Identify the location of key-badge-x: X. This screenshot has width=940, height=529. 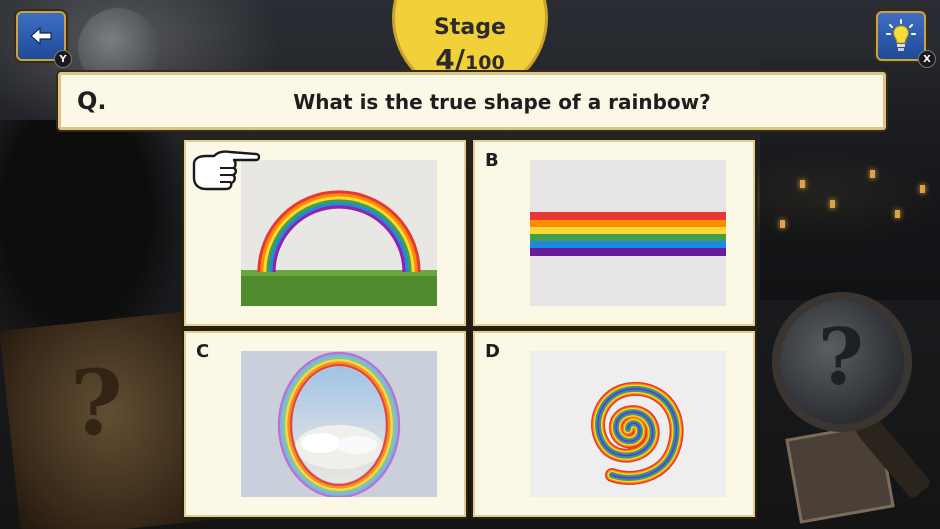
(927, 59).